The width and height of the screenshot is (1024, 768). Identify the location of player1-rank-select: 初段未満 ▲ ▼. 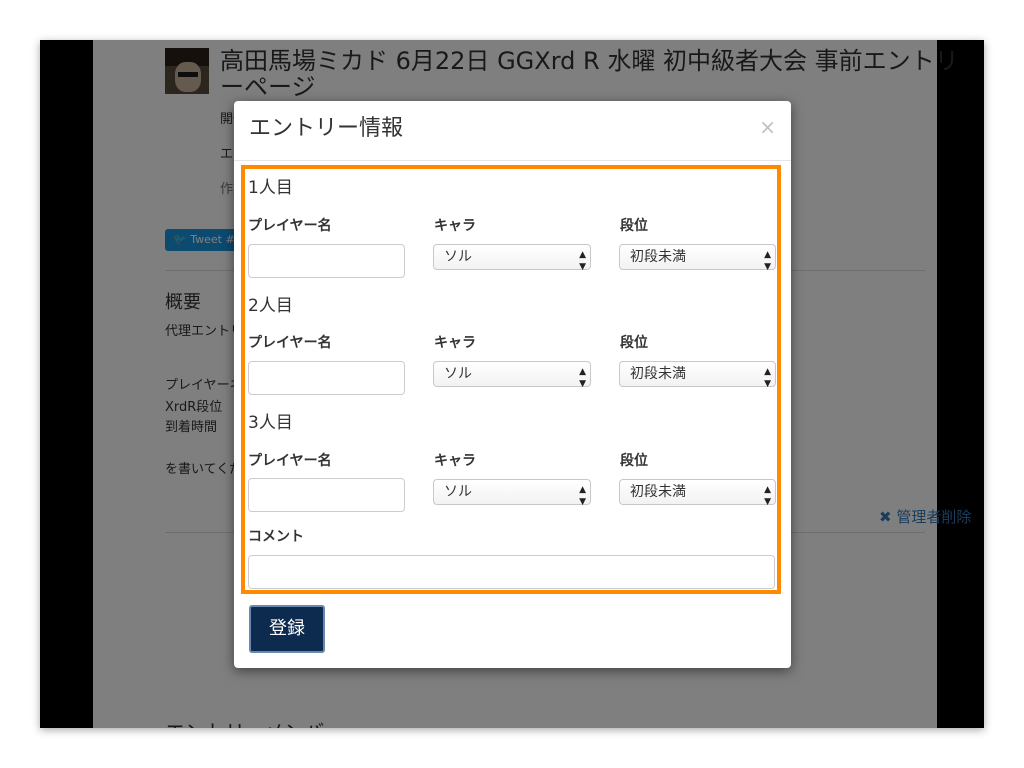
(697, 258).